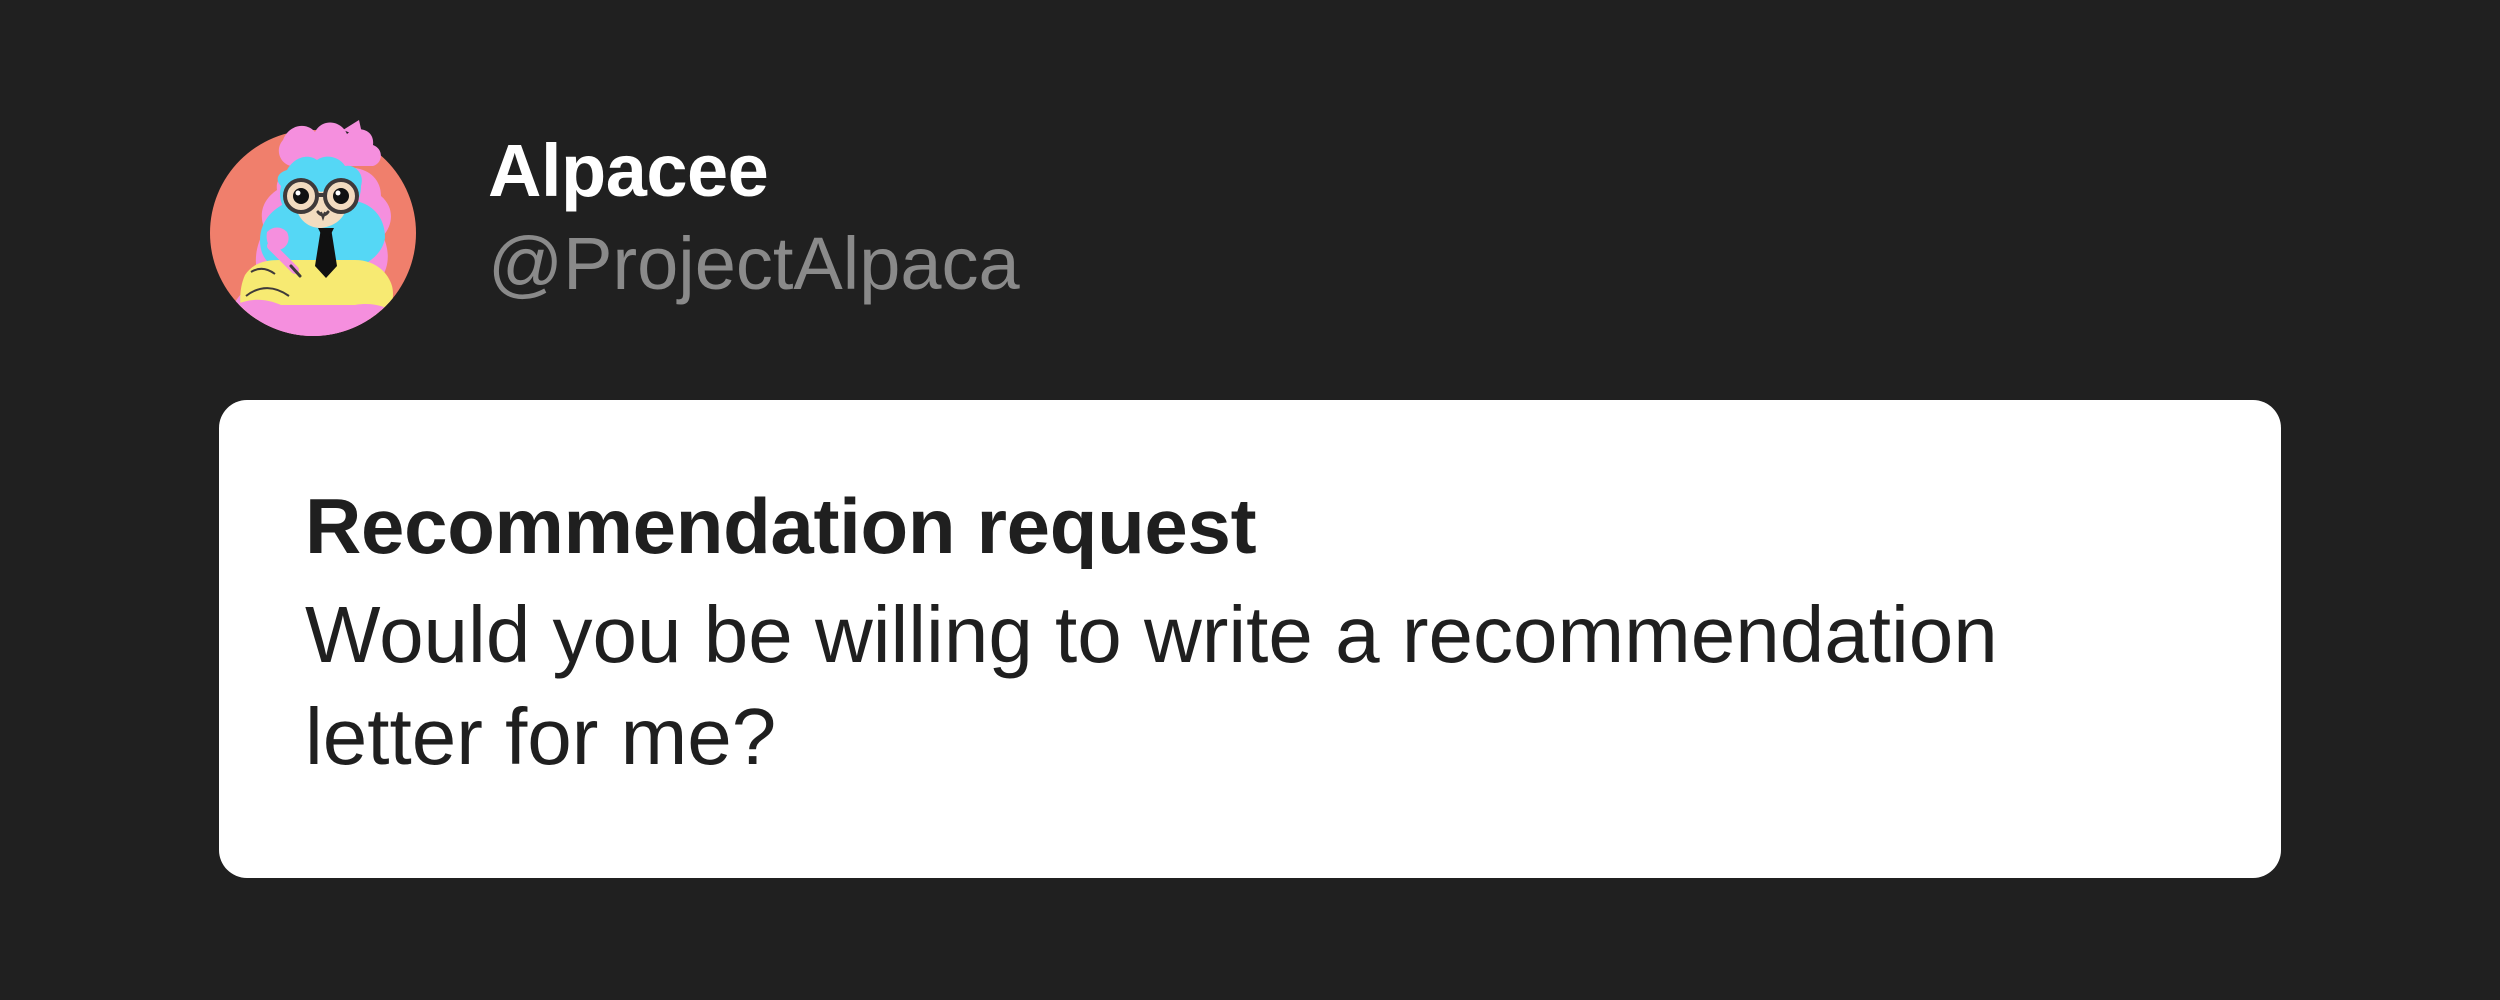 Image resolution: width=2500 pixels, height=1000 pixels. I want to click on message-title: Recommendation request, so click(781, 526).